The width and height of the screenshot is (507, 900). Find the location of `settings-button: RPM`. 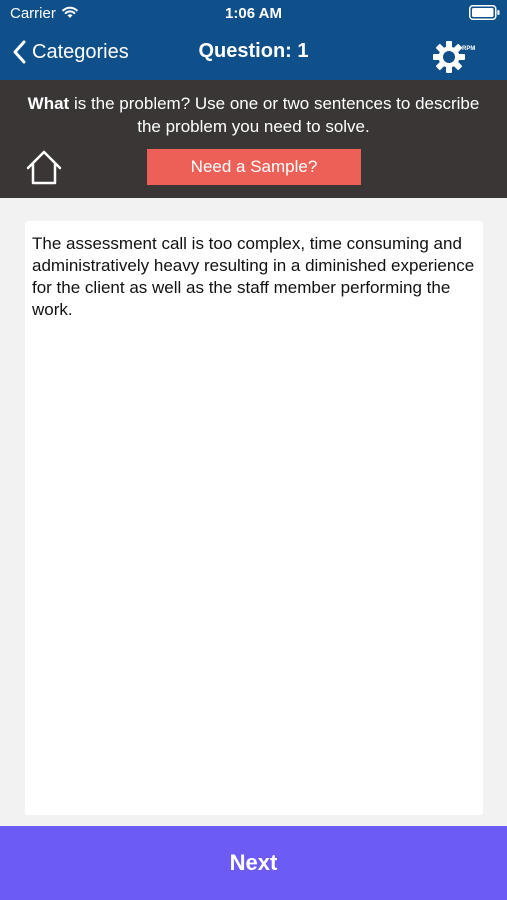

settings-button: RPM is located at coordinates (459, 58).